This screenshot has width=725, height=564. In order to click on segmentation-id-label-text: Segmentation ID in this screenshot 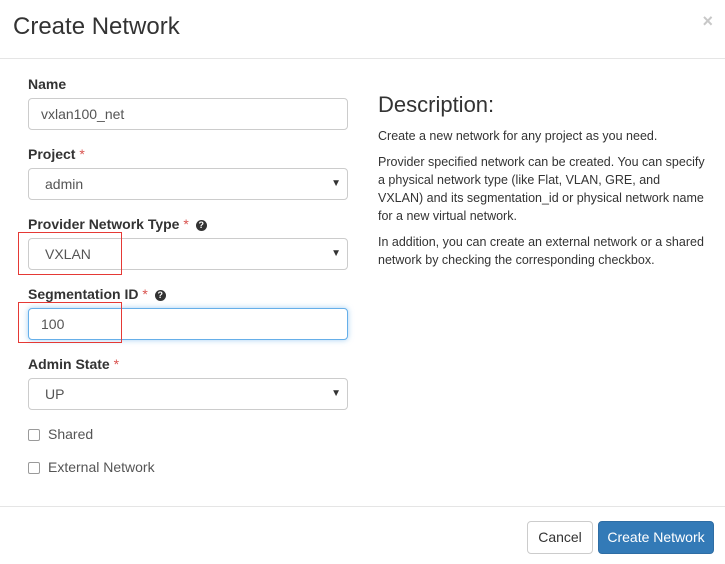, I will do `click(83, 294)`.